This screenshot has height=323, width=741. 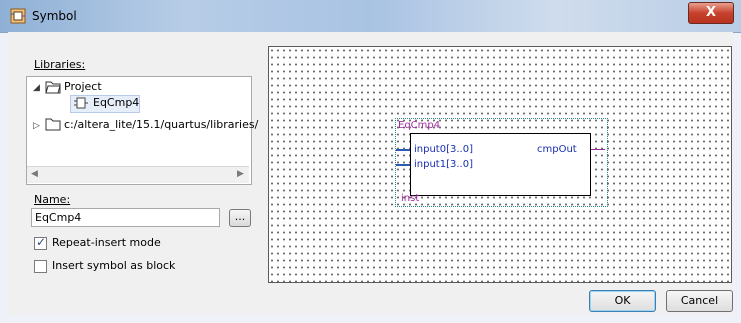 What do you see at coordinates (443, 149) in the screenshot?
I see `port-input0: input0[3..0]` at bounding box center [443, 149].